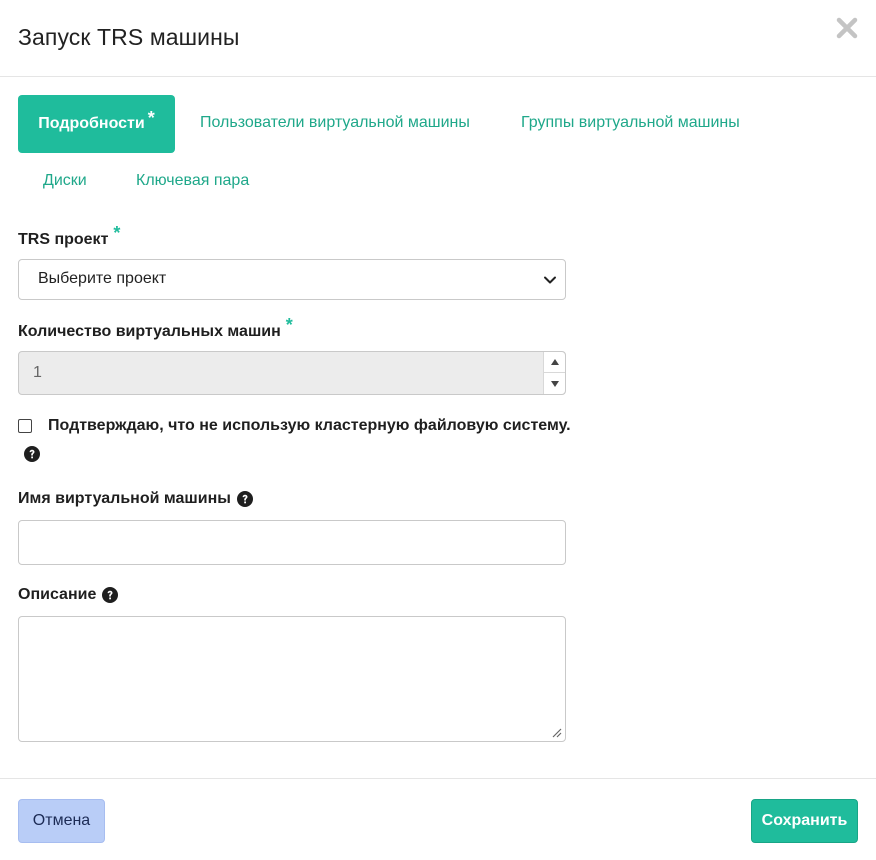 Image resolution: width=876 pixels, height=860 pixels. What do you see at coordinates (25, 426) in the screenshot?
I see `confirm-checkbox` at bounding box center [25, 426].